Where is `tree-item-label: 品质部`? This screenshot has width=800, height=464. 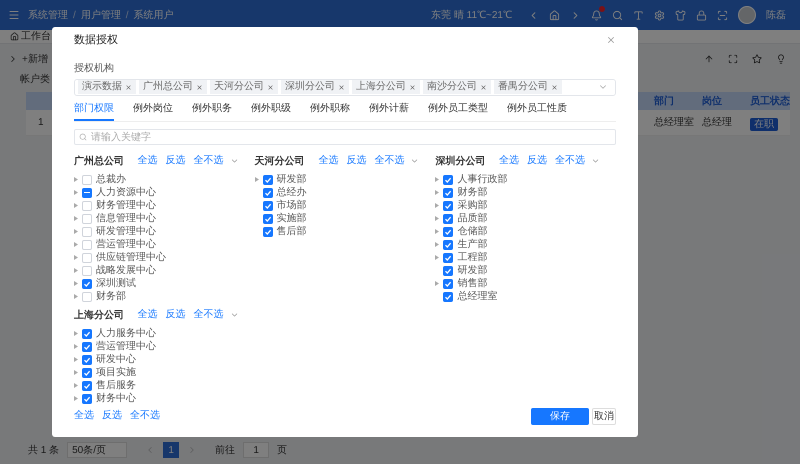
tree-item-label: 品质部 is located at coordinates (472, 218).